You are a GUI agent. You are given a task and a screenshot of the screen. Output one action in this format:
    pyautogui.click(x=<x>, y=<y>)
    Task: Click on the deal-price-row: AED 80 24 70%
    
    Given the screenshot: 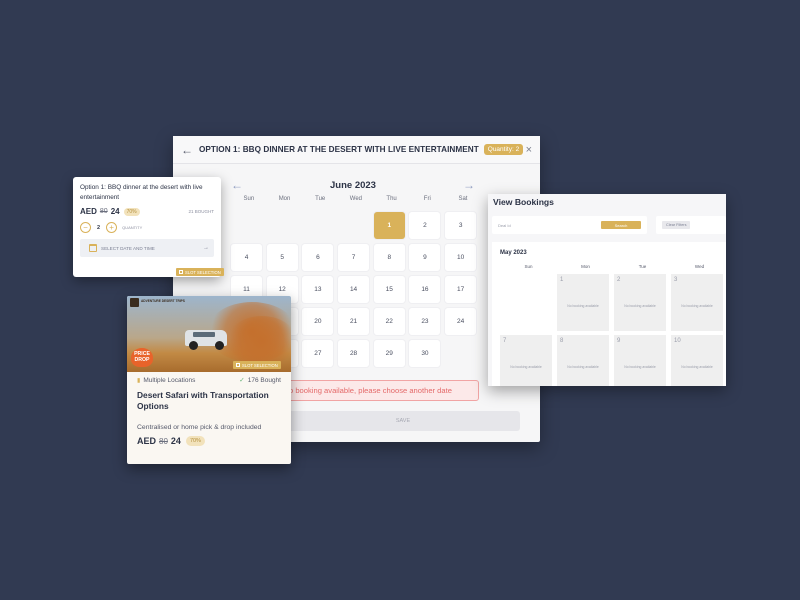 What is the action you would take?
    pyautogui.click(x=209, y=441)
    